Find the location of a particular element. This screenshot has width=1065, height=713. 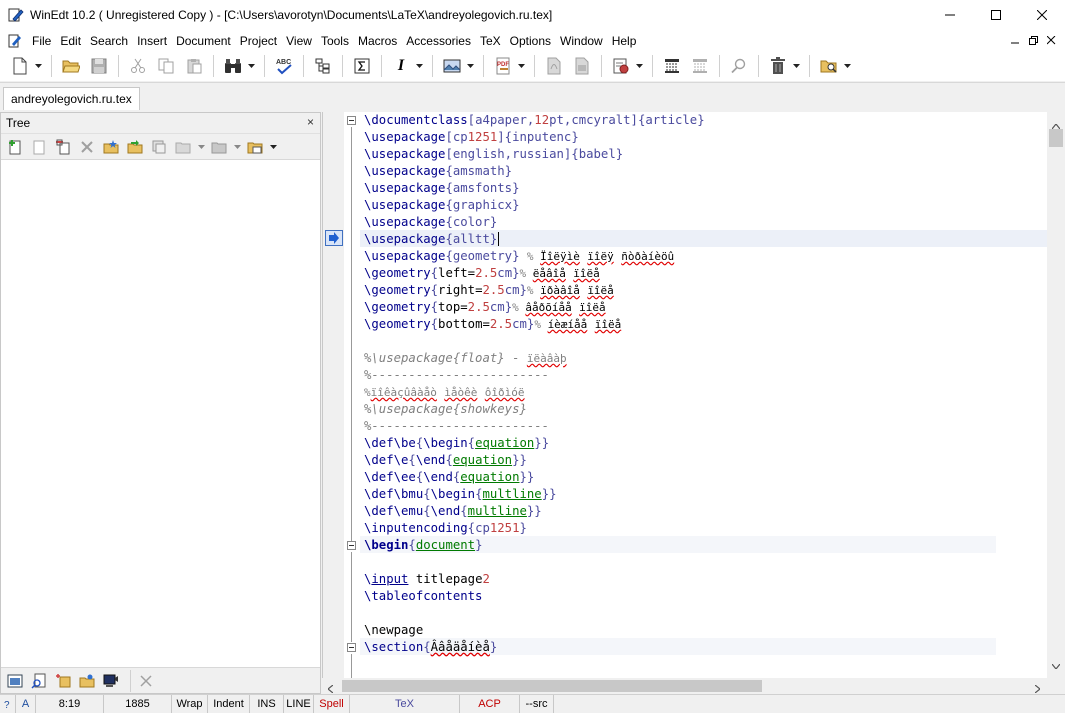

vertical-scroll-thumb is located at coordinates (1056, 138).